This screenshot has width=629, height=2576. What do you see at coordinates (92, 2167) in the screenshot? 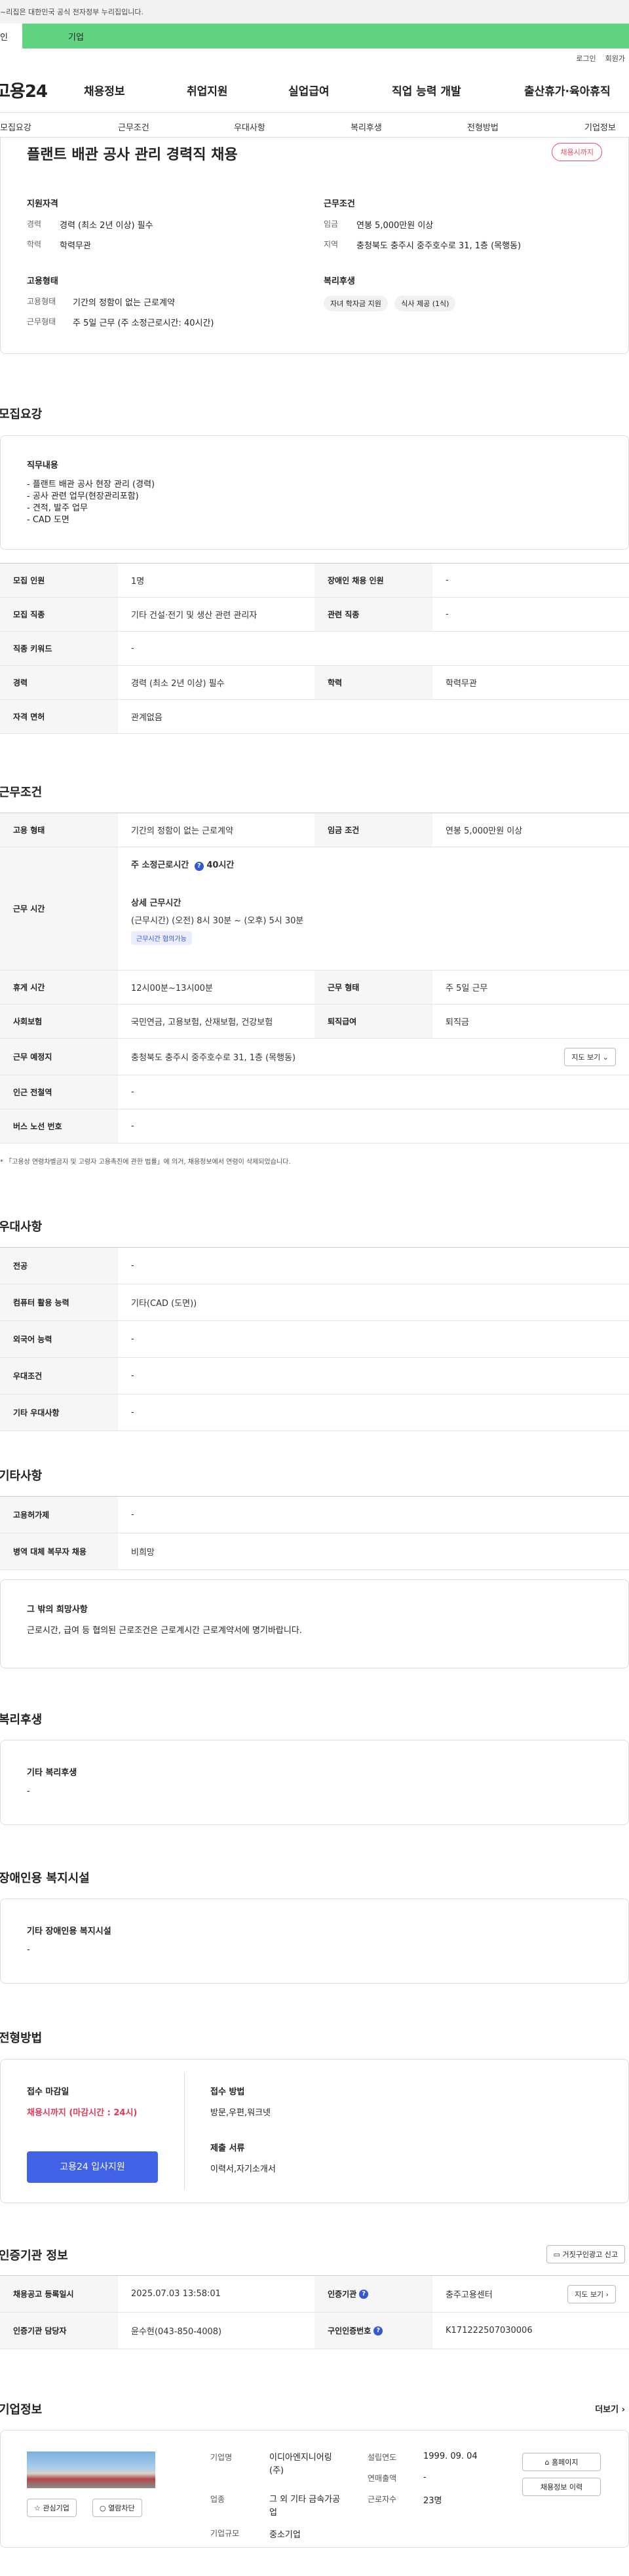
I see `apply-button: 고용24 입사지원` at bounding box center [92, 2167].